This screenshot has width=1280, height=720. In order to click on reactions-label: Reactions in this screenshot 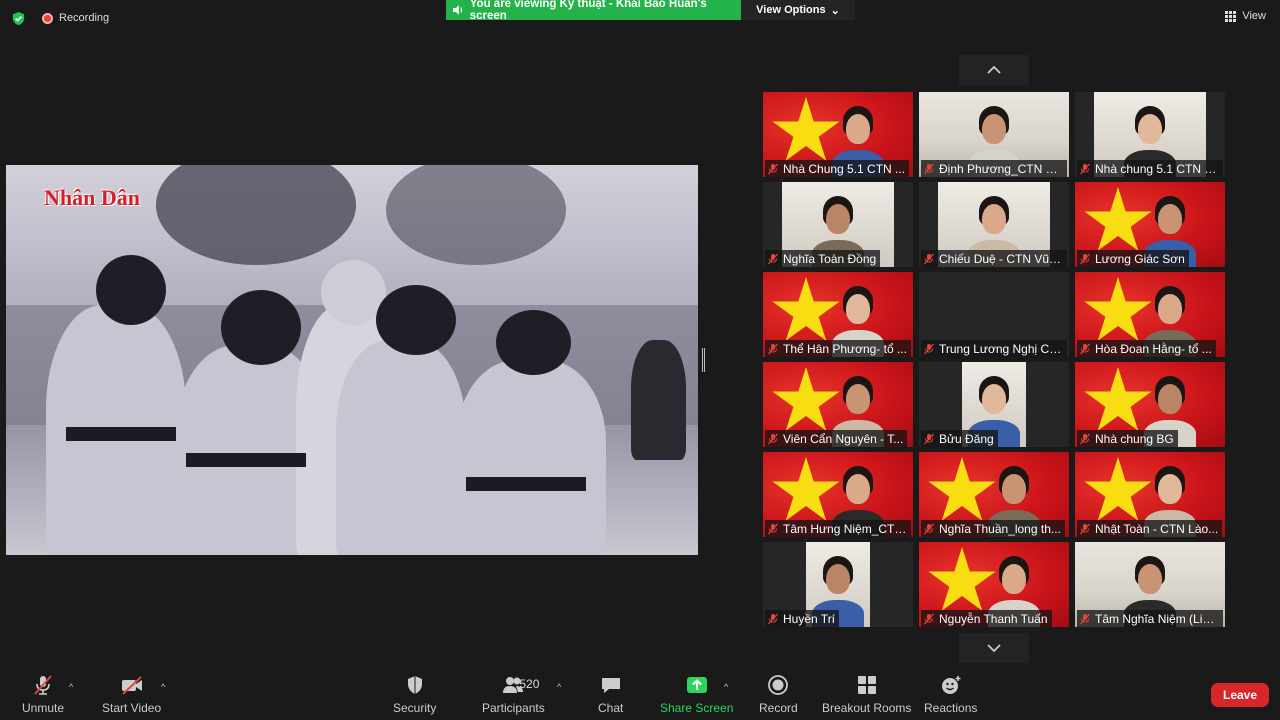, I will do `click(951, 708)`.